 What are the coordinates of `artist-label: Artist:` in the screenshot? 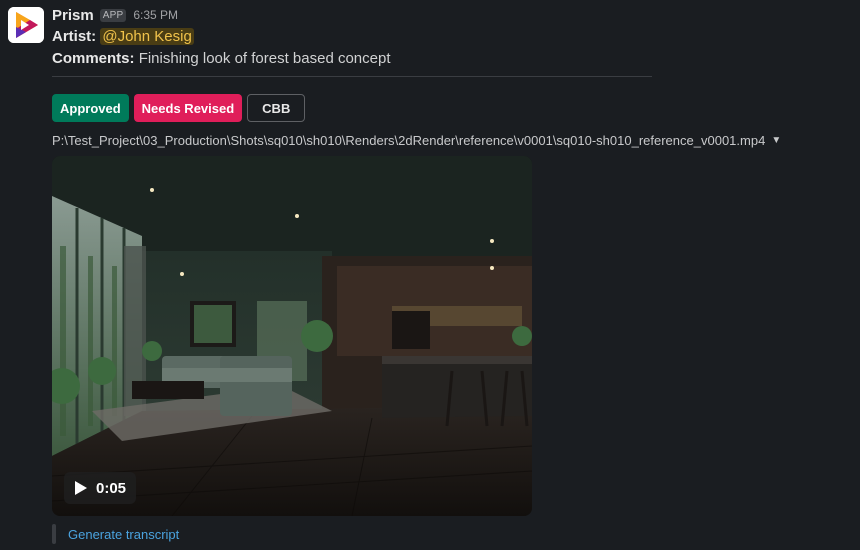 It's located at (74, 36).